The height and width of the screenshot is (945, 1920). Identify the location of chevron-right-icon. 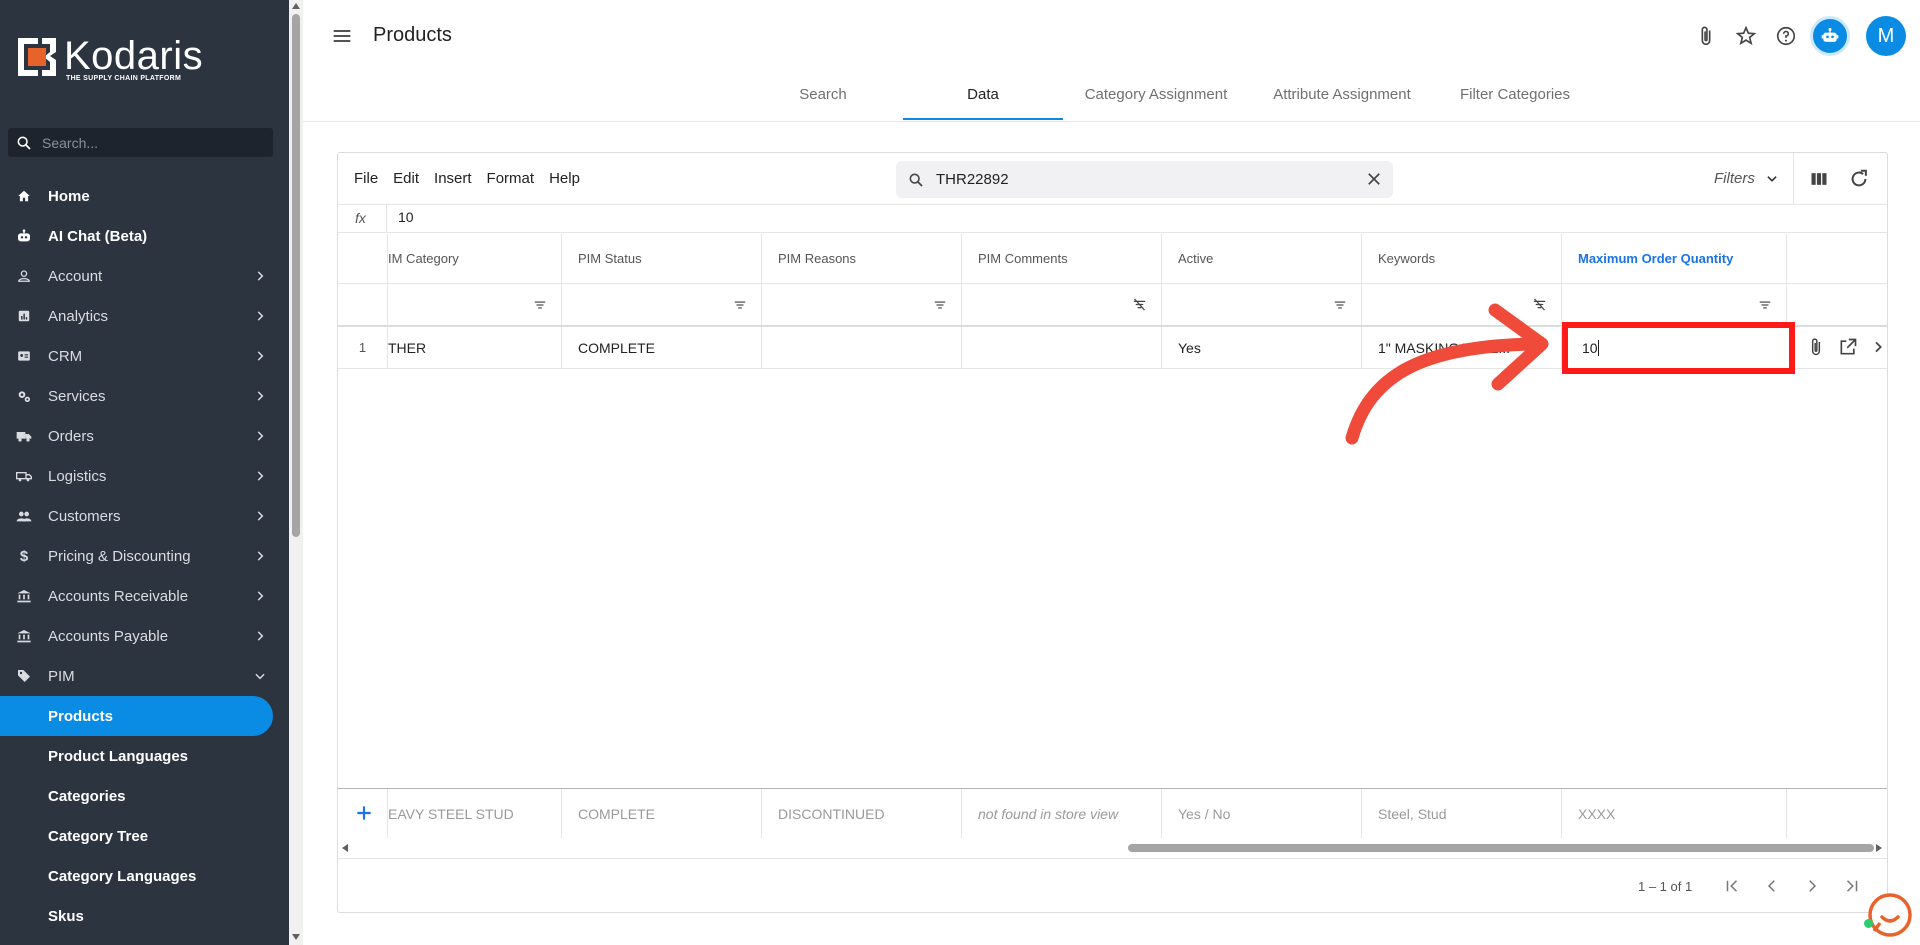
(1878, 347).